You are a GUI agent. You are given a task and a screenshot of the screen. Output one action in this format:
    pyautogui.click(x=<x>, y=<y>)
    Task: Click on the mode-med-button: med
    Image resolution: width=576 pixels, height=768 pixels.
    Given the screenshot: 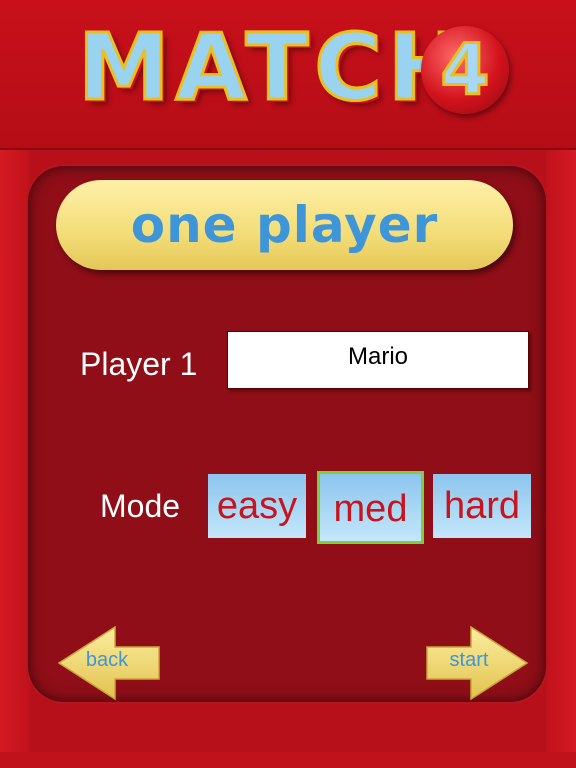 What is the action you would take?
    pyautogui.click(x=370, y=507)
    